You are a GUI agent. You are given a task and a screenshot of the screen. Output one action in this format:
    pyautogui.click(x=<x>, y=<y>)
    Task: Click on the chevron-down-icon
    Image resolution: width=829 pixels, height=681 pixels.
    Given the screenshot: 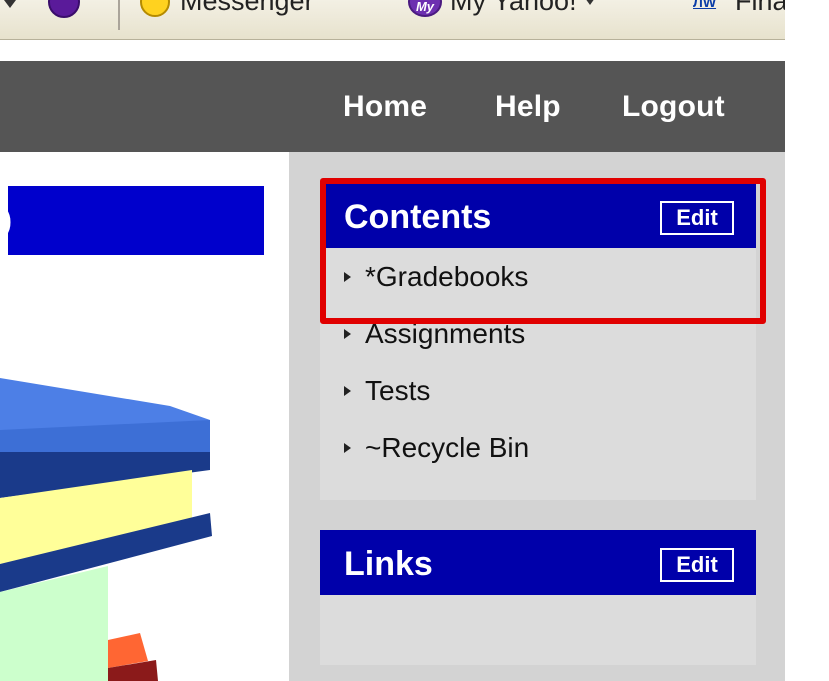 What is the action you would take?
    pyautogui.click(x=589, y=2)
    